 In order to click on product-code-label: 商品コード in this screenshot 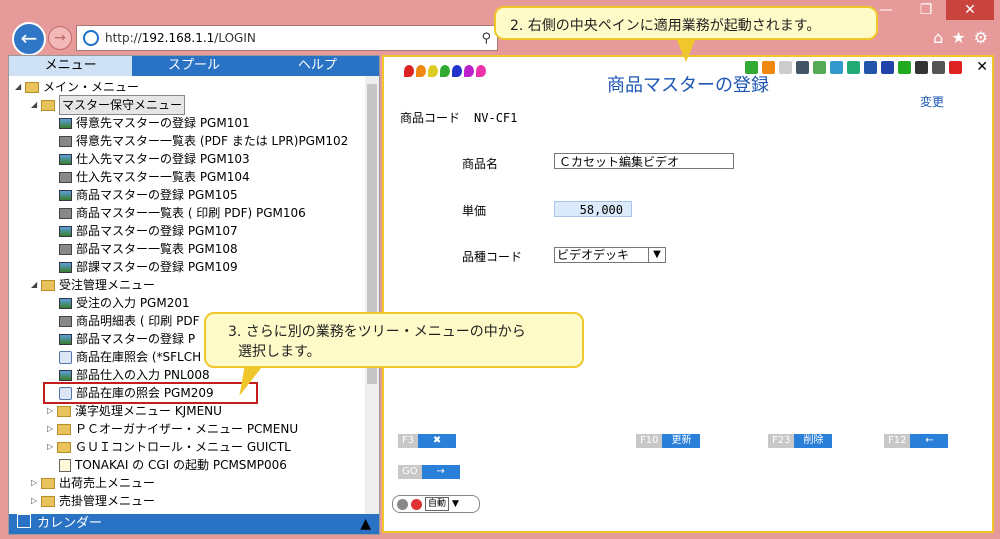, I will do `click(430, 118)`.